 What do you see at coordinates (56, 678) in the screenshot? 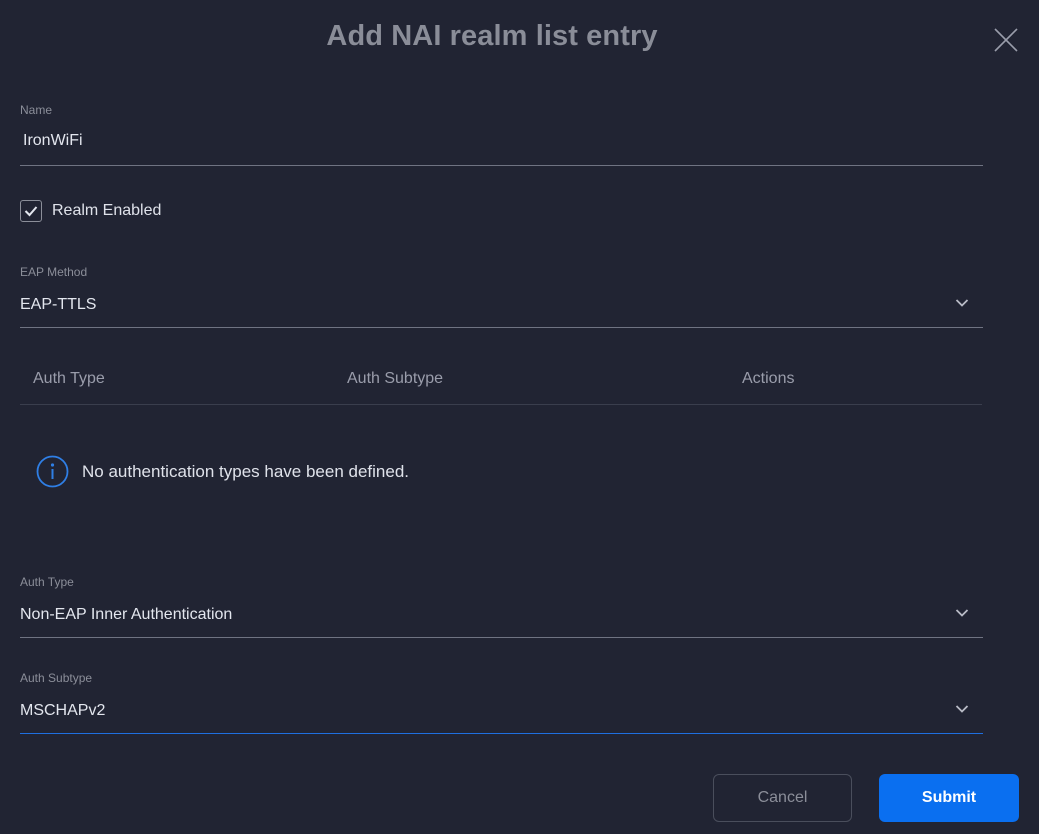
I see `auth-subtype-label: Auth Subtype` at bounding box center [56, 678].